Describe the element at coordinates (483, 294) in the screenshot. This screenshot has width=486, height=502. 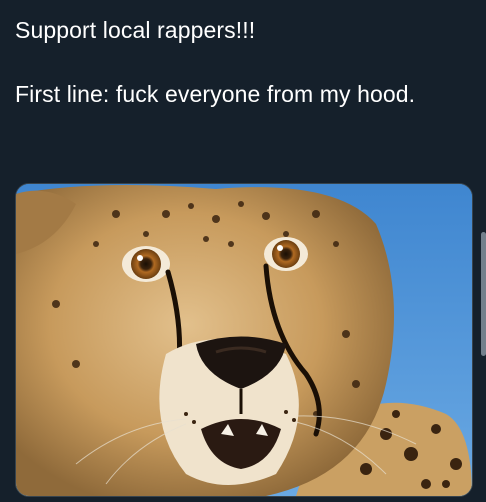
I see `scrollbar` at that location.